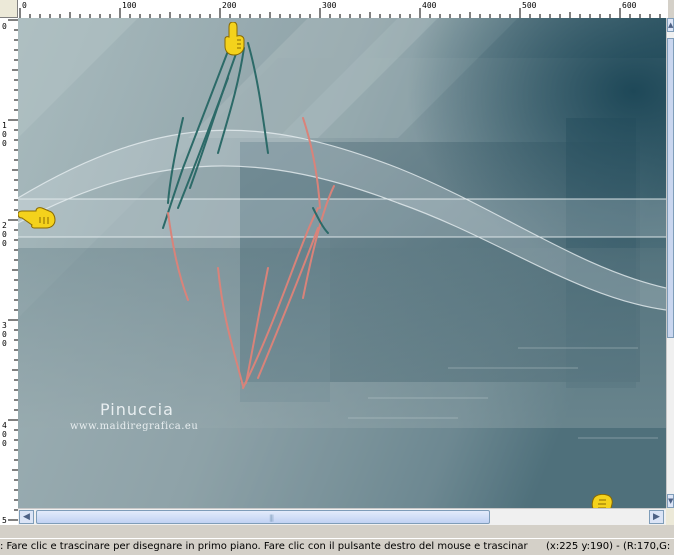 The image size is (674, 555). Describe the element at coordinates (24, 5) in the screenshot. I see `ruler-top-label: 0` at that location.